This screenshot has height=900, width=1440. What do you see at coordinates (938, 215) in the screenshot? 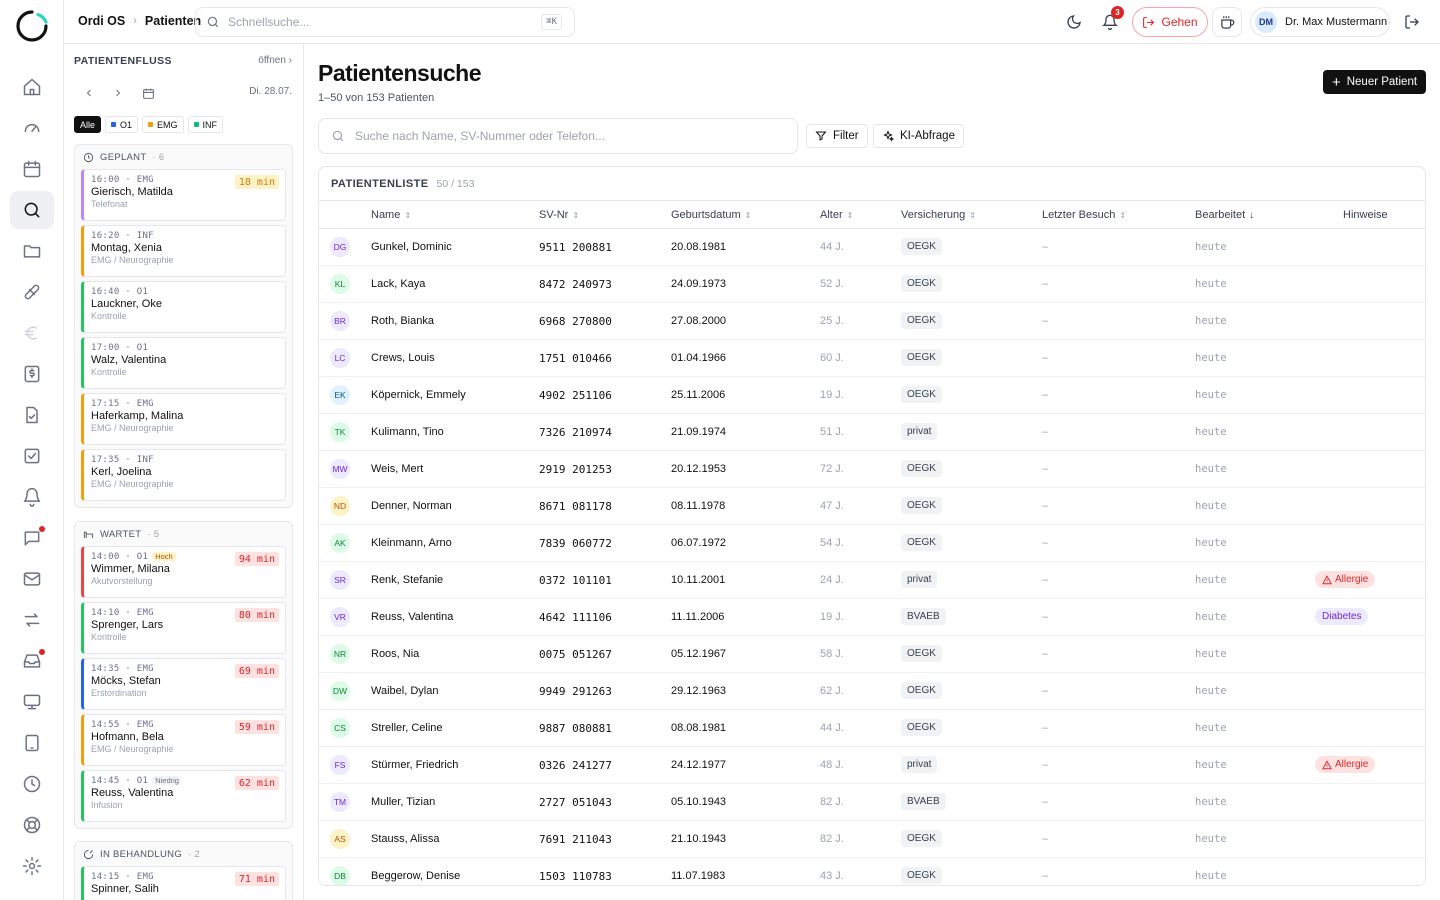
I see `column-insurance: Versicherung ⇕` at bounding box center [938, 215].